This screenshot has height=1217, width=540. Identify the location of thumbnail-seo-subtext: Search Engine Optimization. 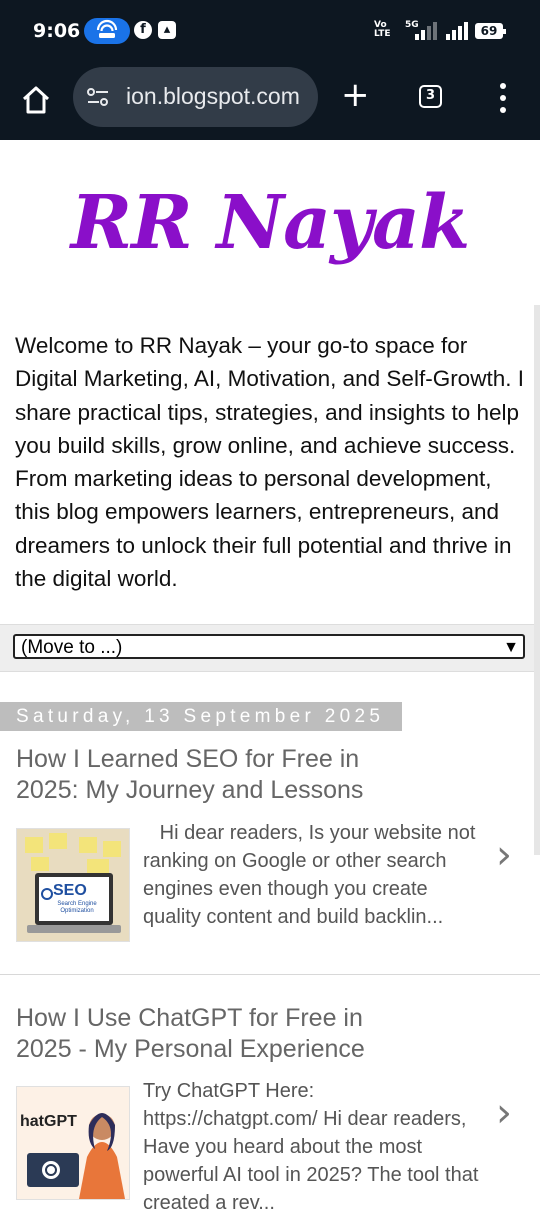
(77, 907).